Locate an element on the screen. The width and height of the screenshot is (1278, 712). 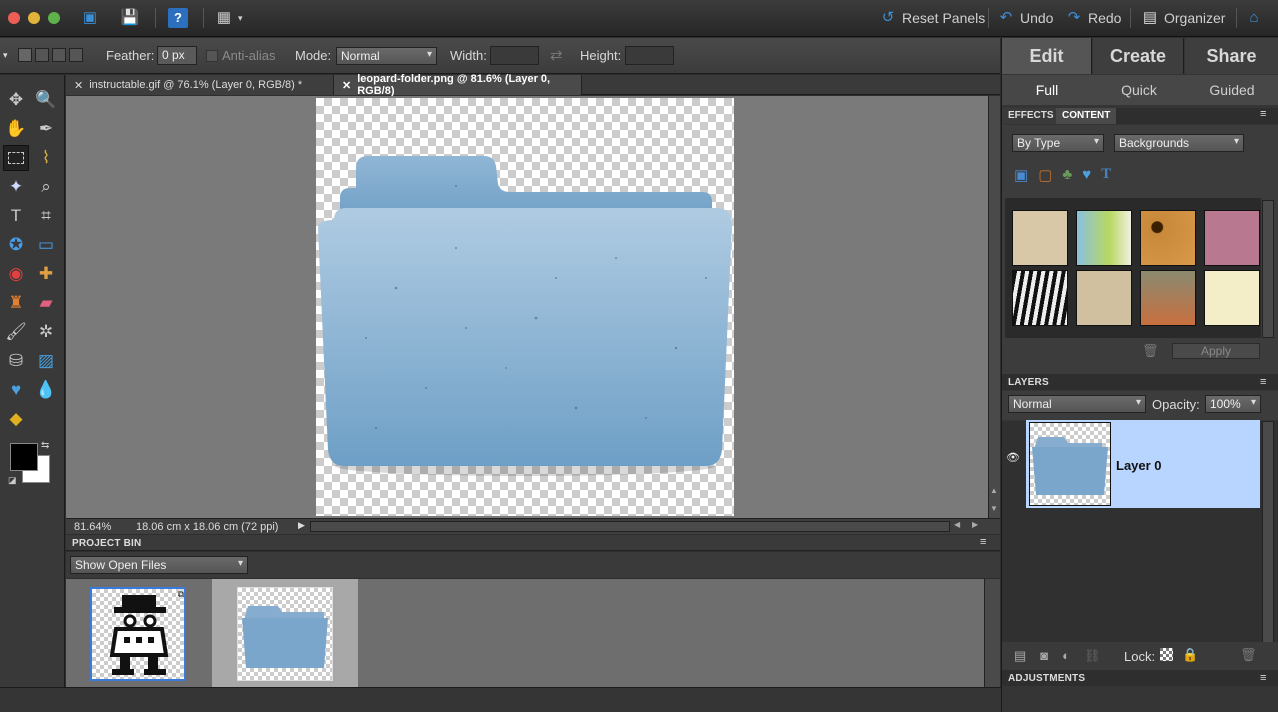
content-type-select: By Type is located at coordinates (1058, 143).